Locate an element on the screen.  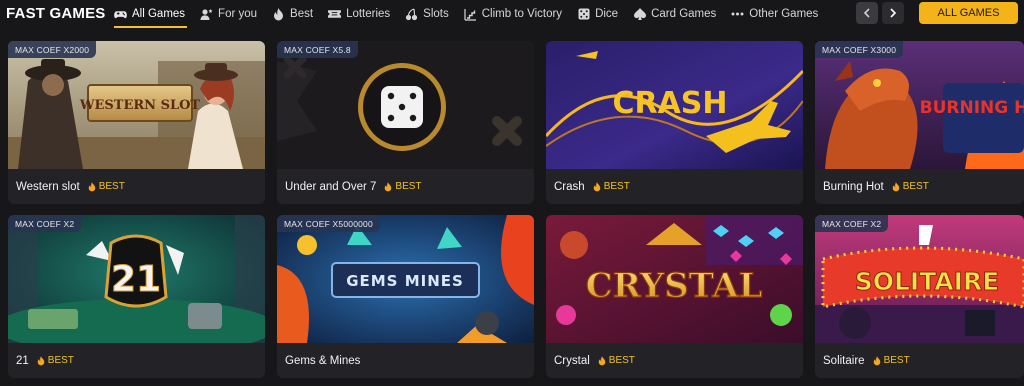
thumbnail-art-text: CRASH is located at coordinates (669, 103).